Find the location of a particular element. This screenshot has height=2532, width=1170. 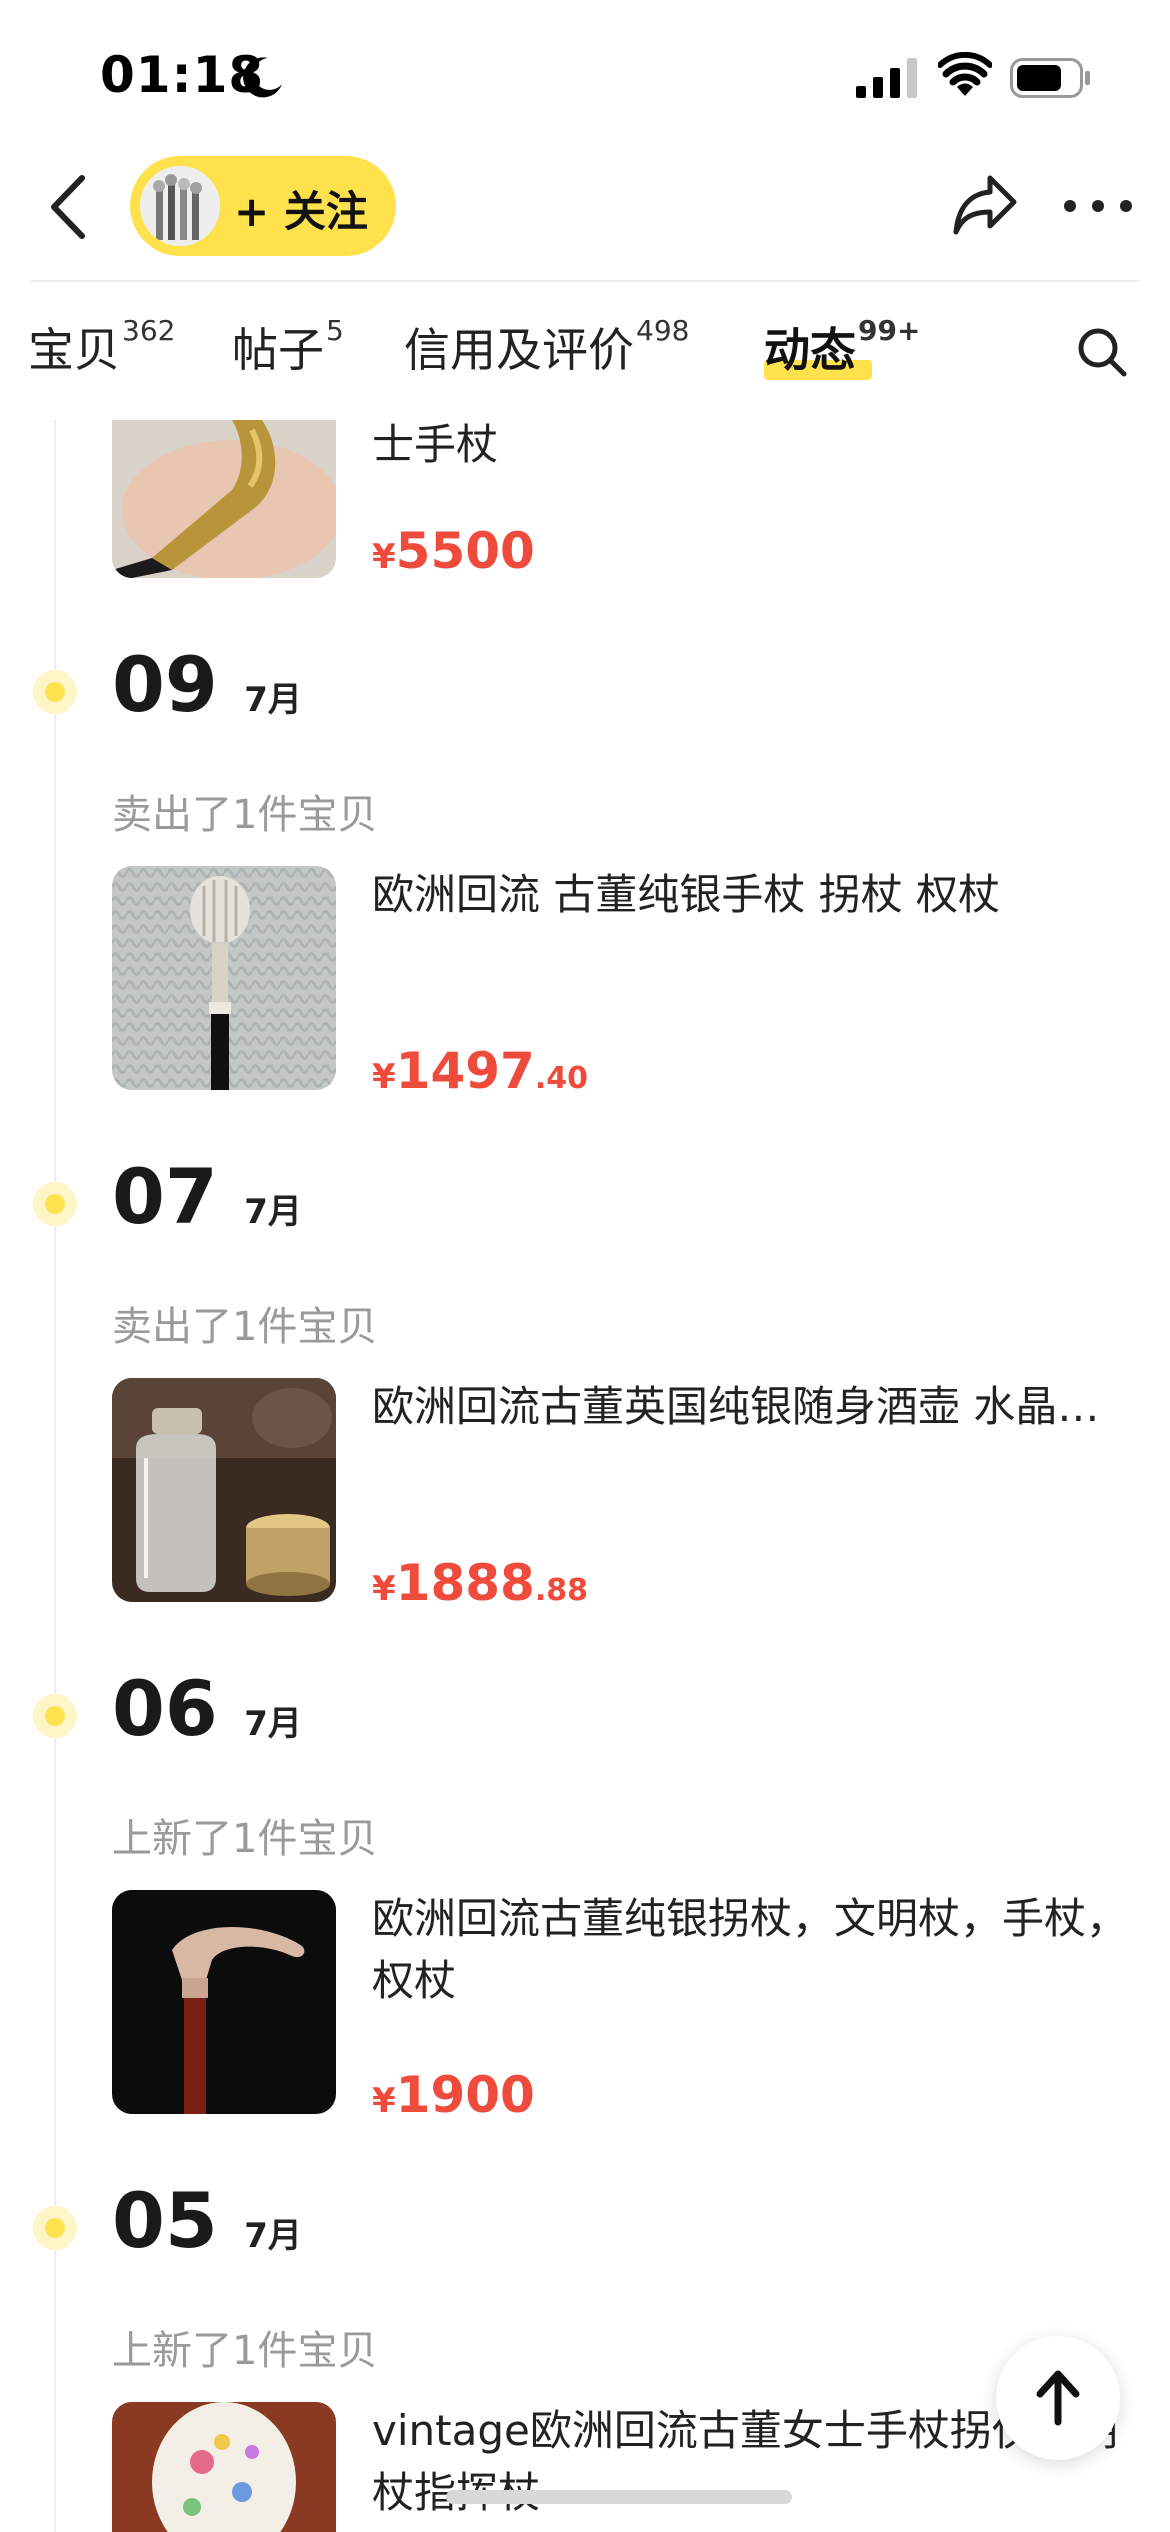

enamel-cane-image is located at coordinates (224, 2467).